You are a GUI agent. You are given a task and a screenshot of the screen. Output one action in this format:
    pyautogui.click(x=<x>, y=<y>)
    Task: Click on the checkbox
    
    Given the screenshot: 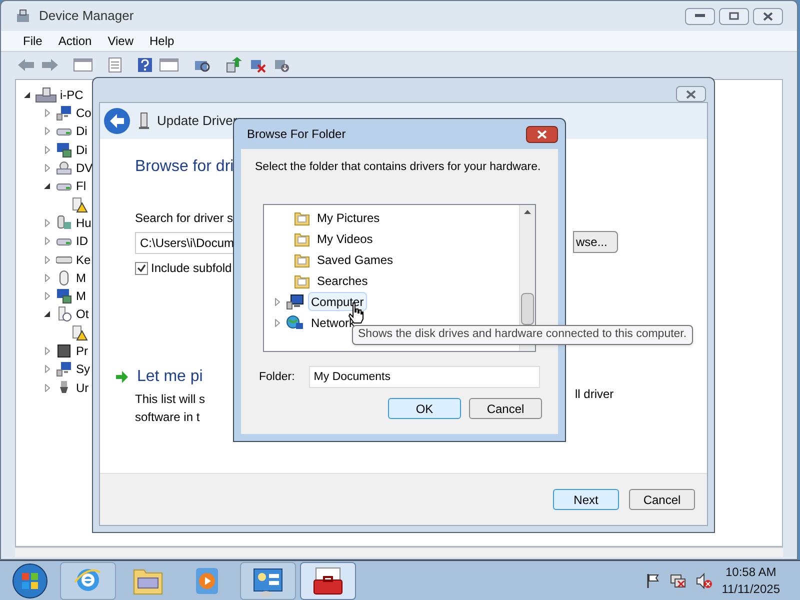 What is the action you would take?
    pyautogui.click(x=141, y=268)
    